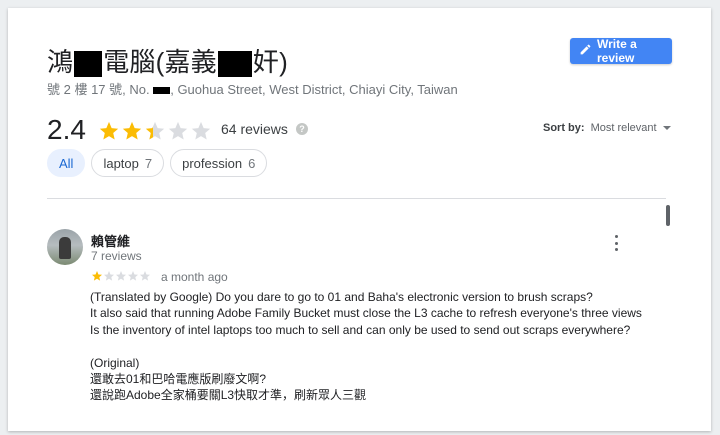 The height and width of the screenshot is (435, 720). Describe the element at coordinates (623, 128) in the screenshot. I see `sort-value: Most relevant` at that location.